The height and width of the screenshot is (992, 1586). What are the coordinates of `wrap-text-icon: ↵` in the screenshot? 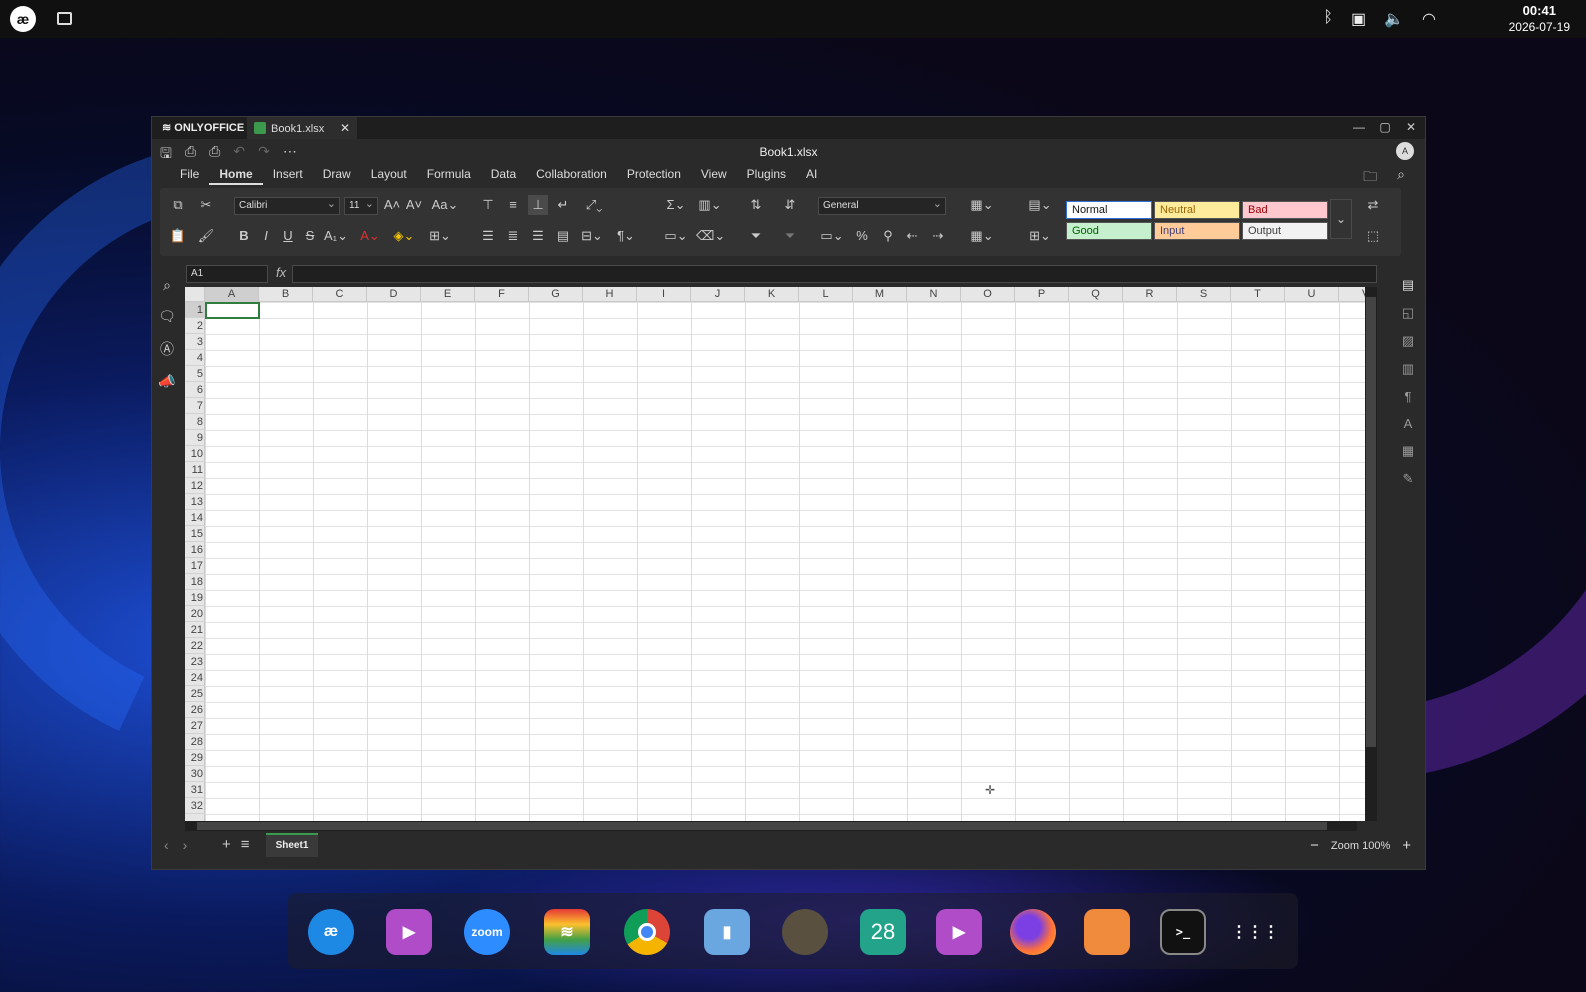 It's located at (563, 205).